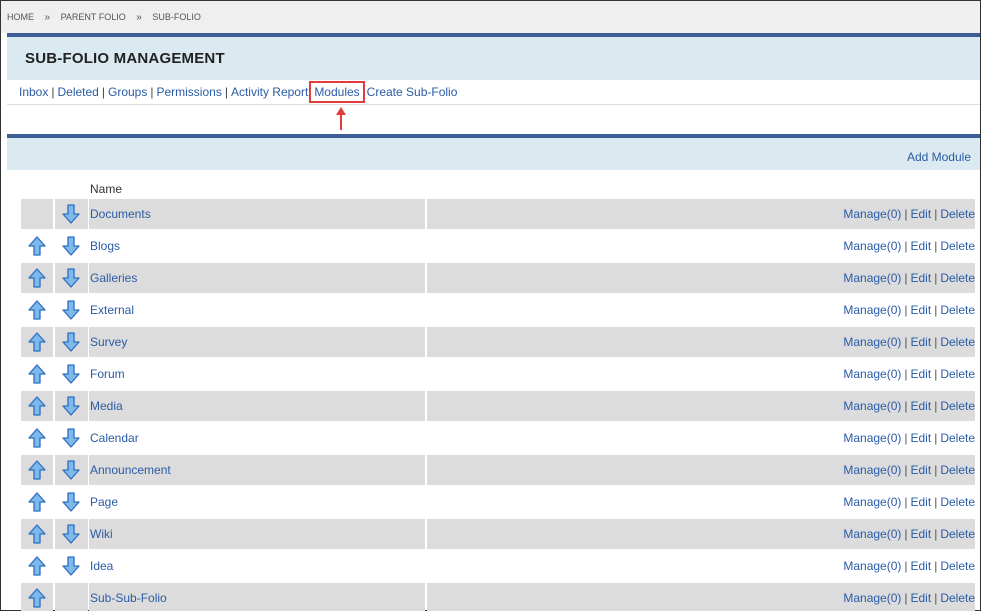 The height and width of the screenshot is (611, 981). I want to click on breadcrumb-home: HOME, so click(20, 17).